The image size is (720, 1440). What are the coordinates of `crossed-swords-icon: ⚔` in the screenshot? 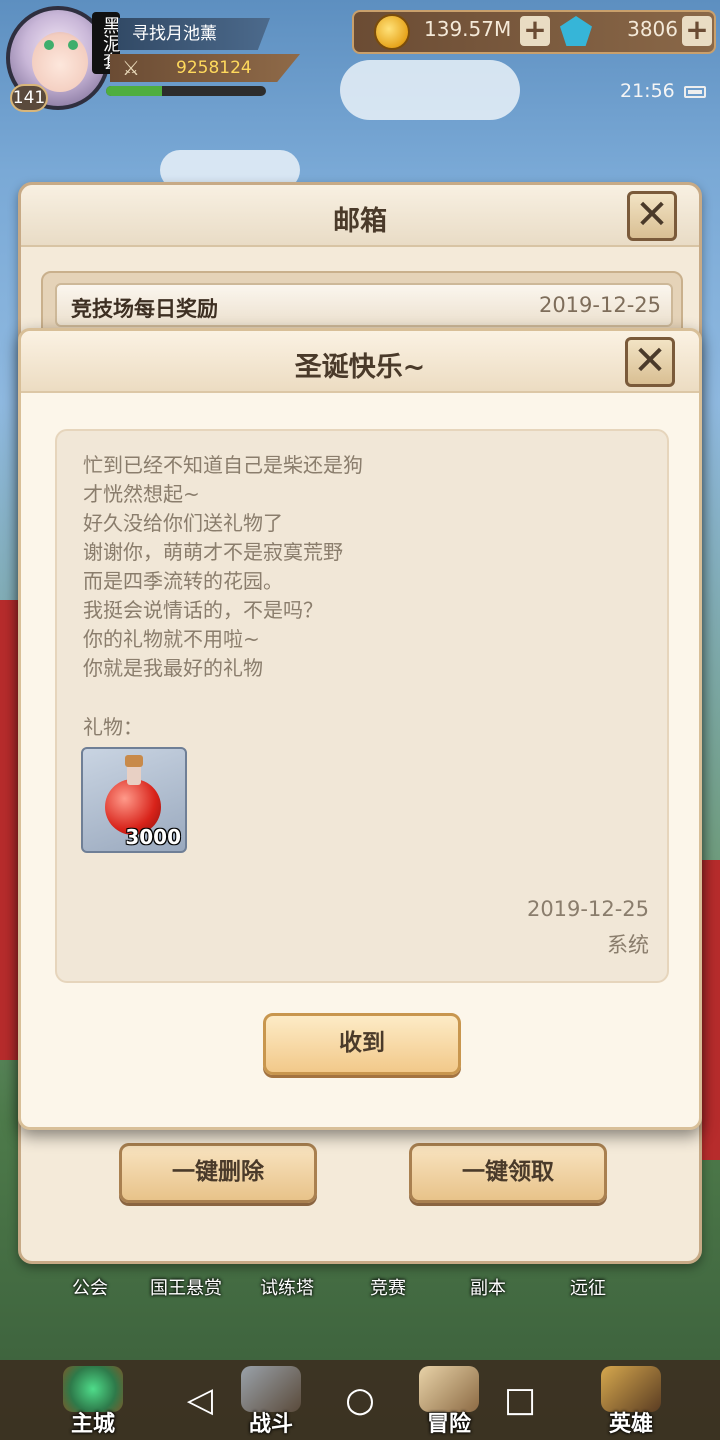 It's located at (131, 68).